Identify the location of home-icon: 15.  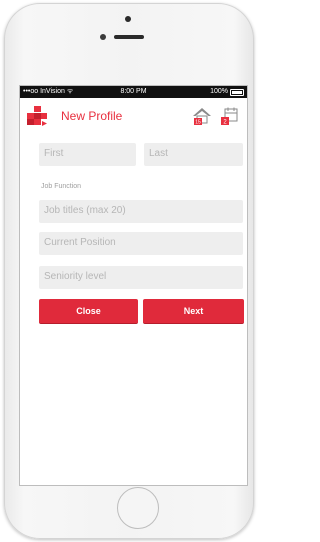
(202, 116).